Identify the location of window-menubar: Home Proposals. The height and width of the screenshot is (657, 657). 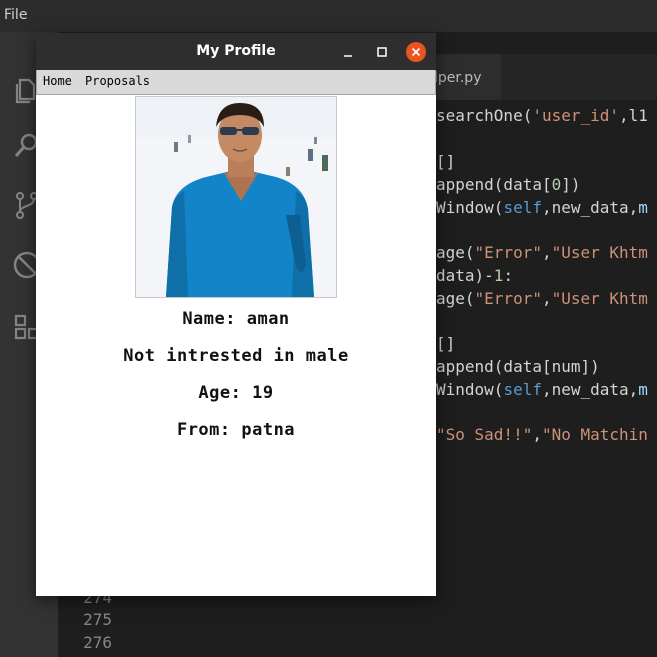
(236, 82).